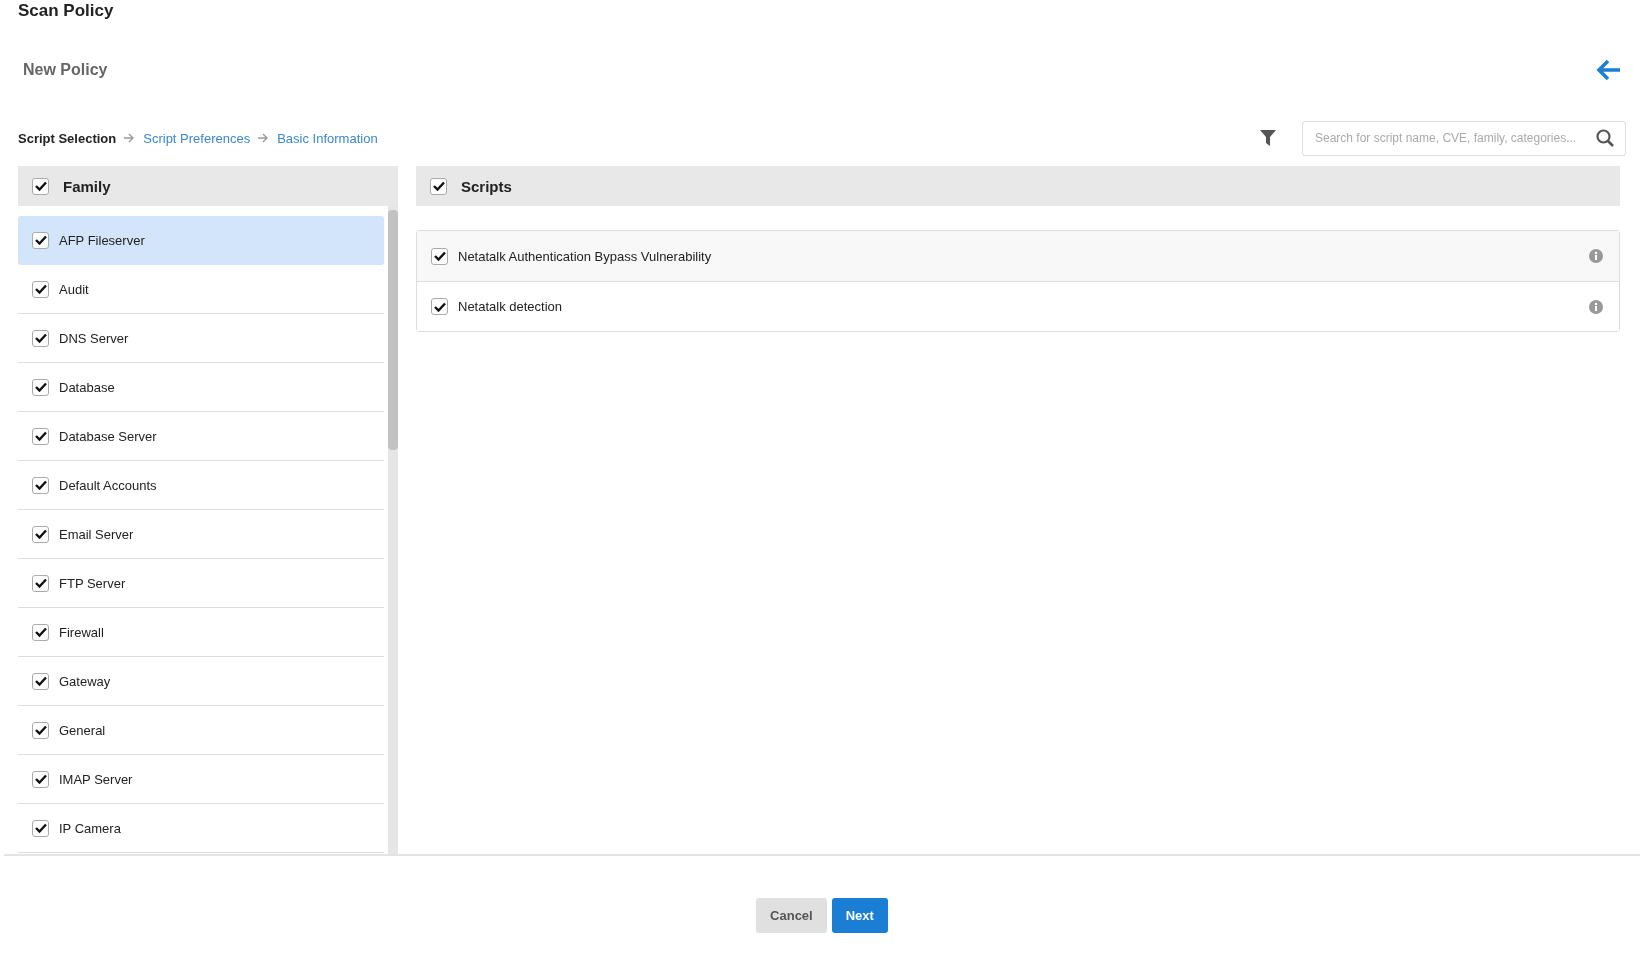  What do you see at coordinates (108, 485) in the screenshot?
I see `family-label: Default Accounts` at bounding box center [108, 485].